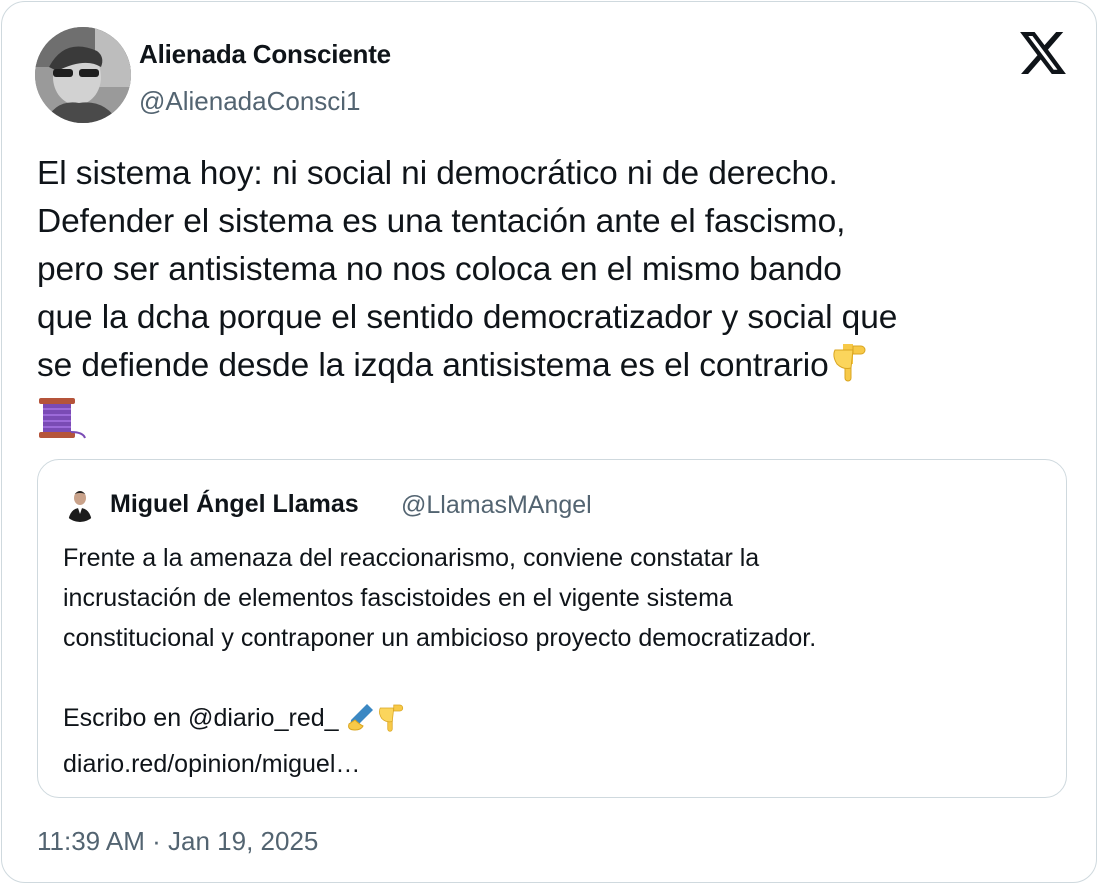  What do you see at coordinates (83, 75) in the screenshot?
I see `author-avatar` at bounding box center [83, 75].